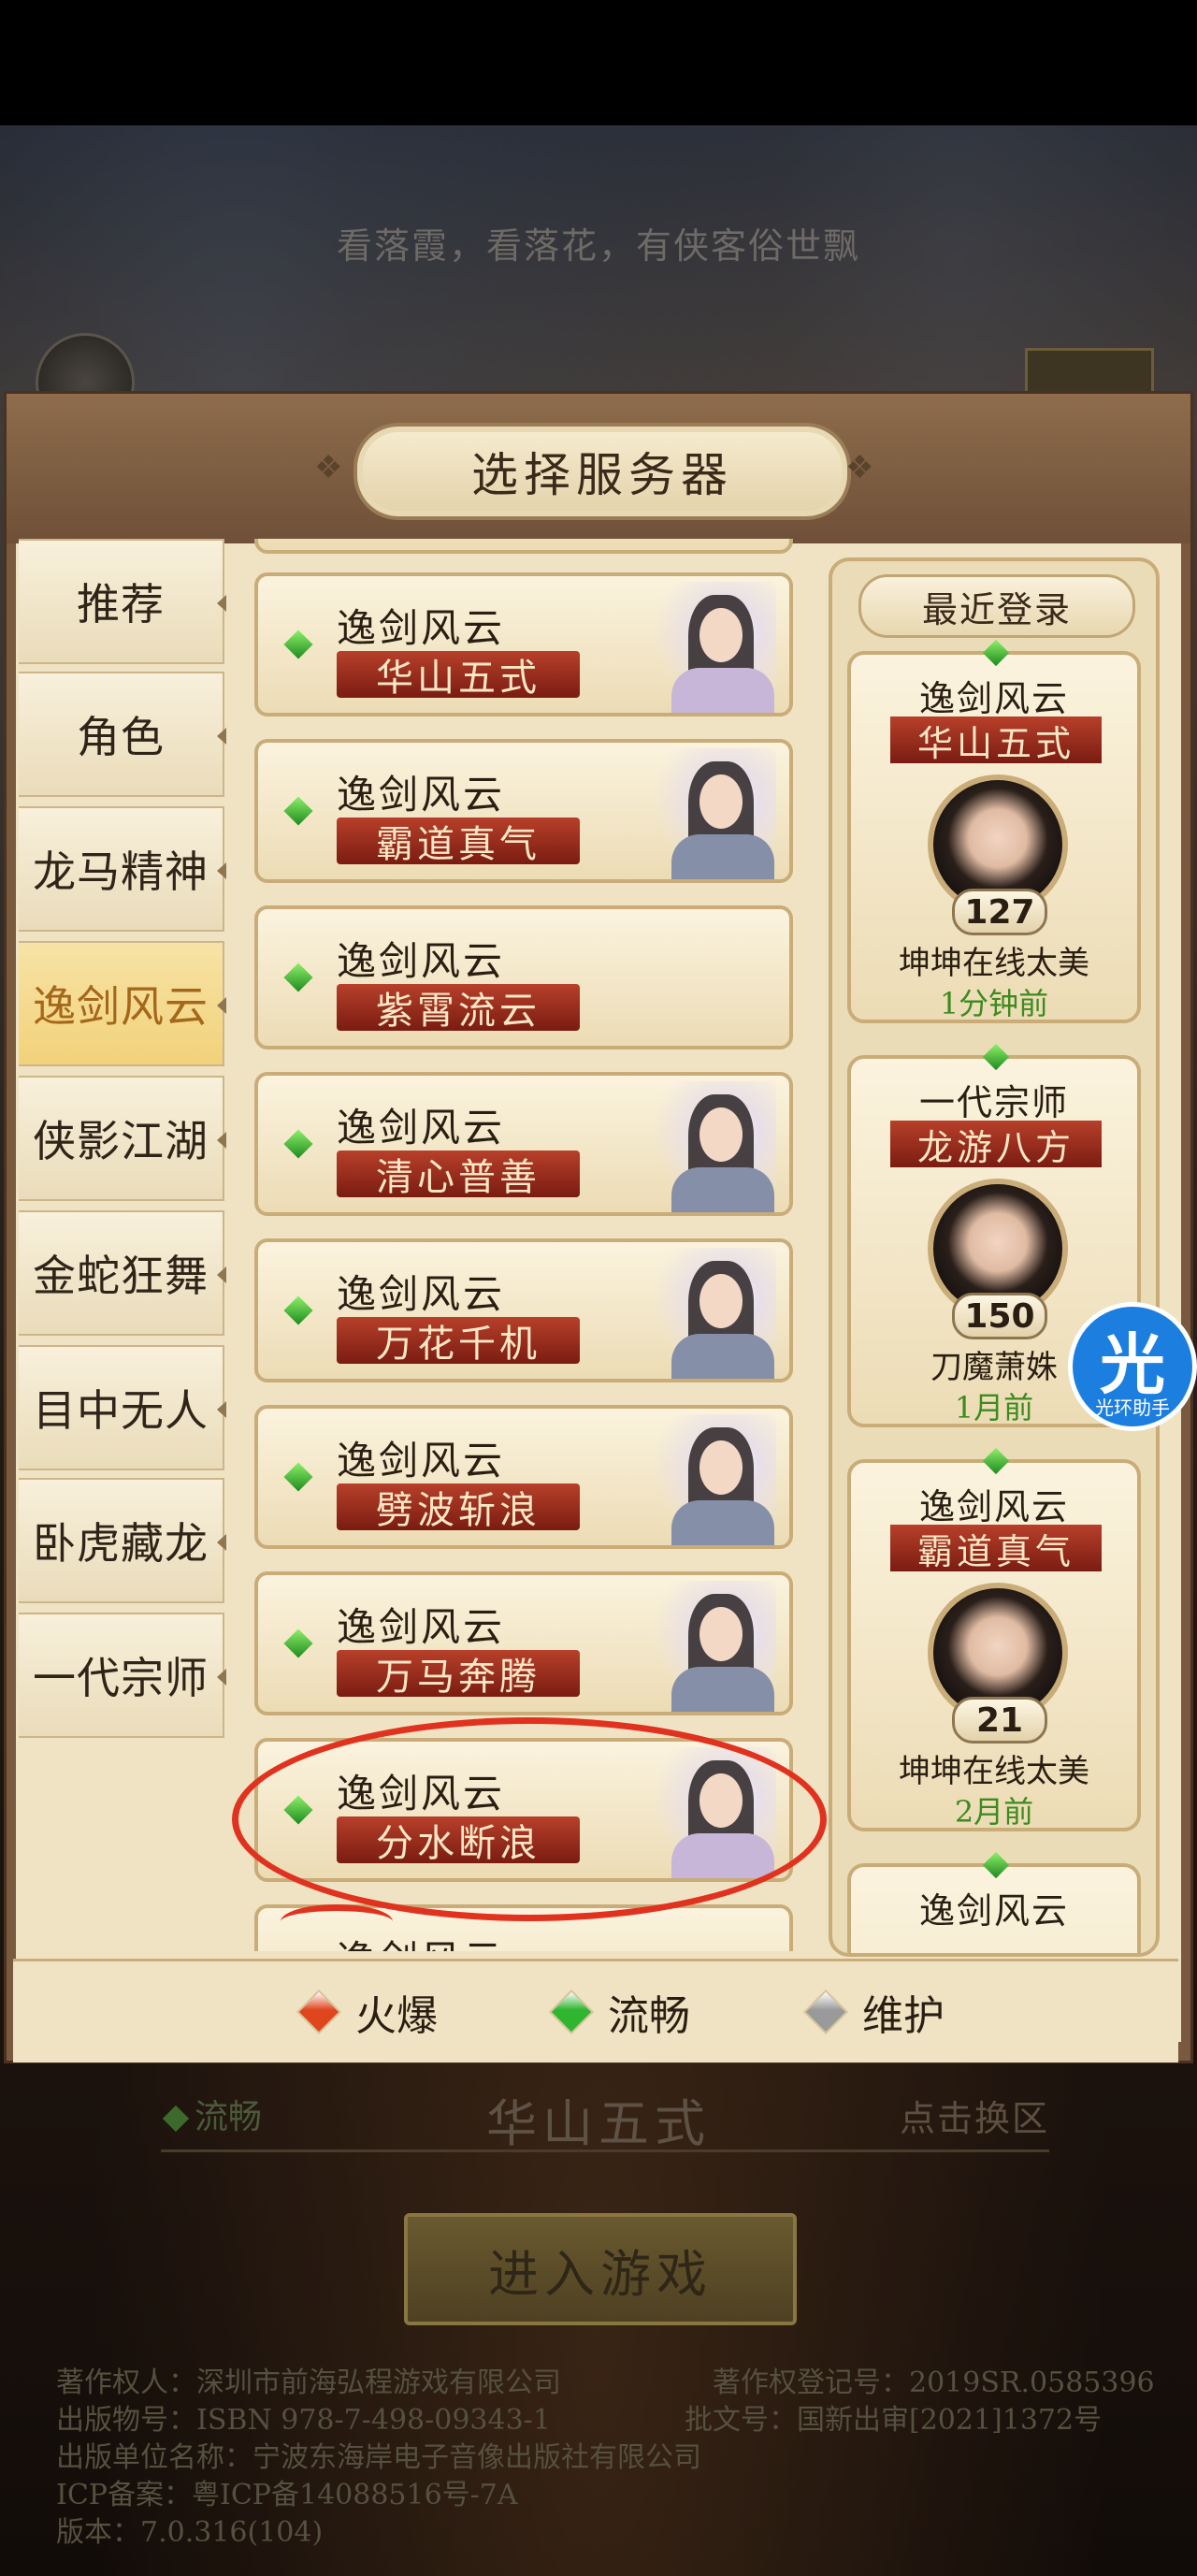 The height and width of the screenshot is (2576, 1197). What do you see at coordinates (121, 1543) in the screenshot?
I see `tab-label: 卧虎藏龙` at bounding box center [121, 1543].